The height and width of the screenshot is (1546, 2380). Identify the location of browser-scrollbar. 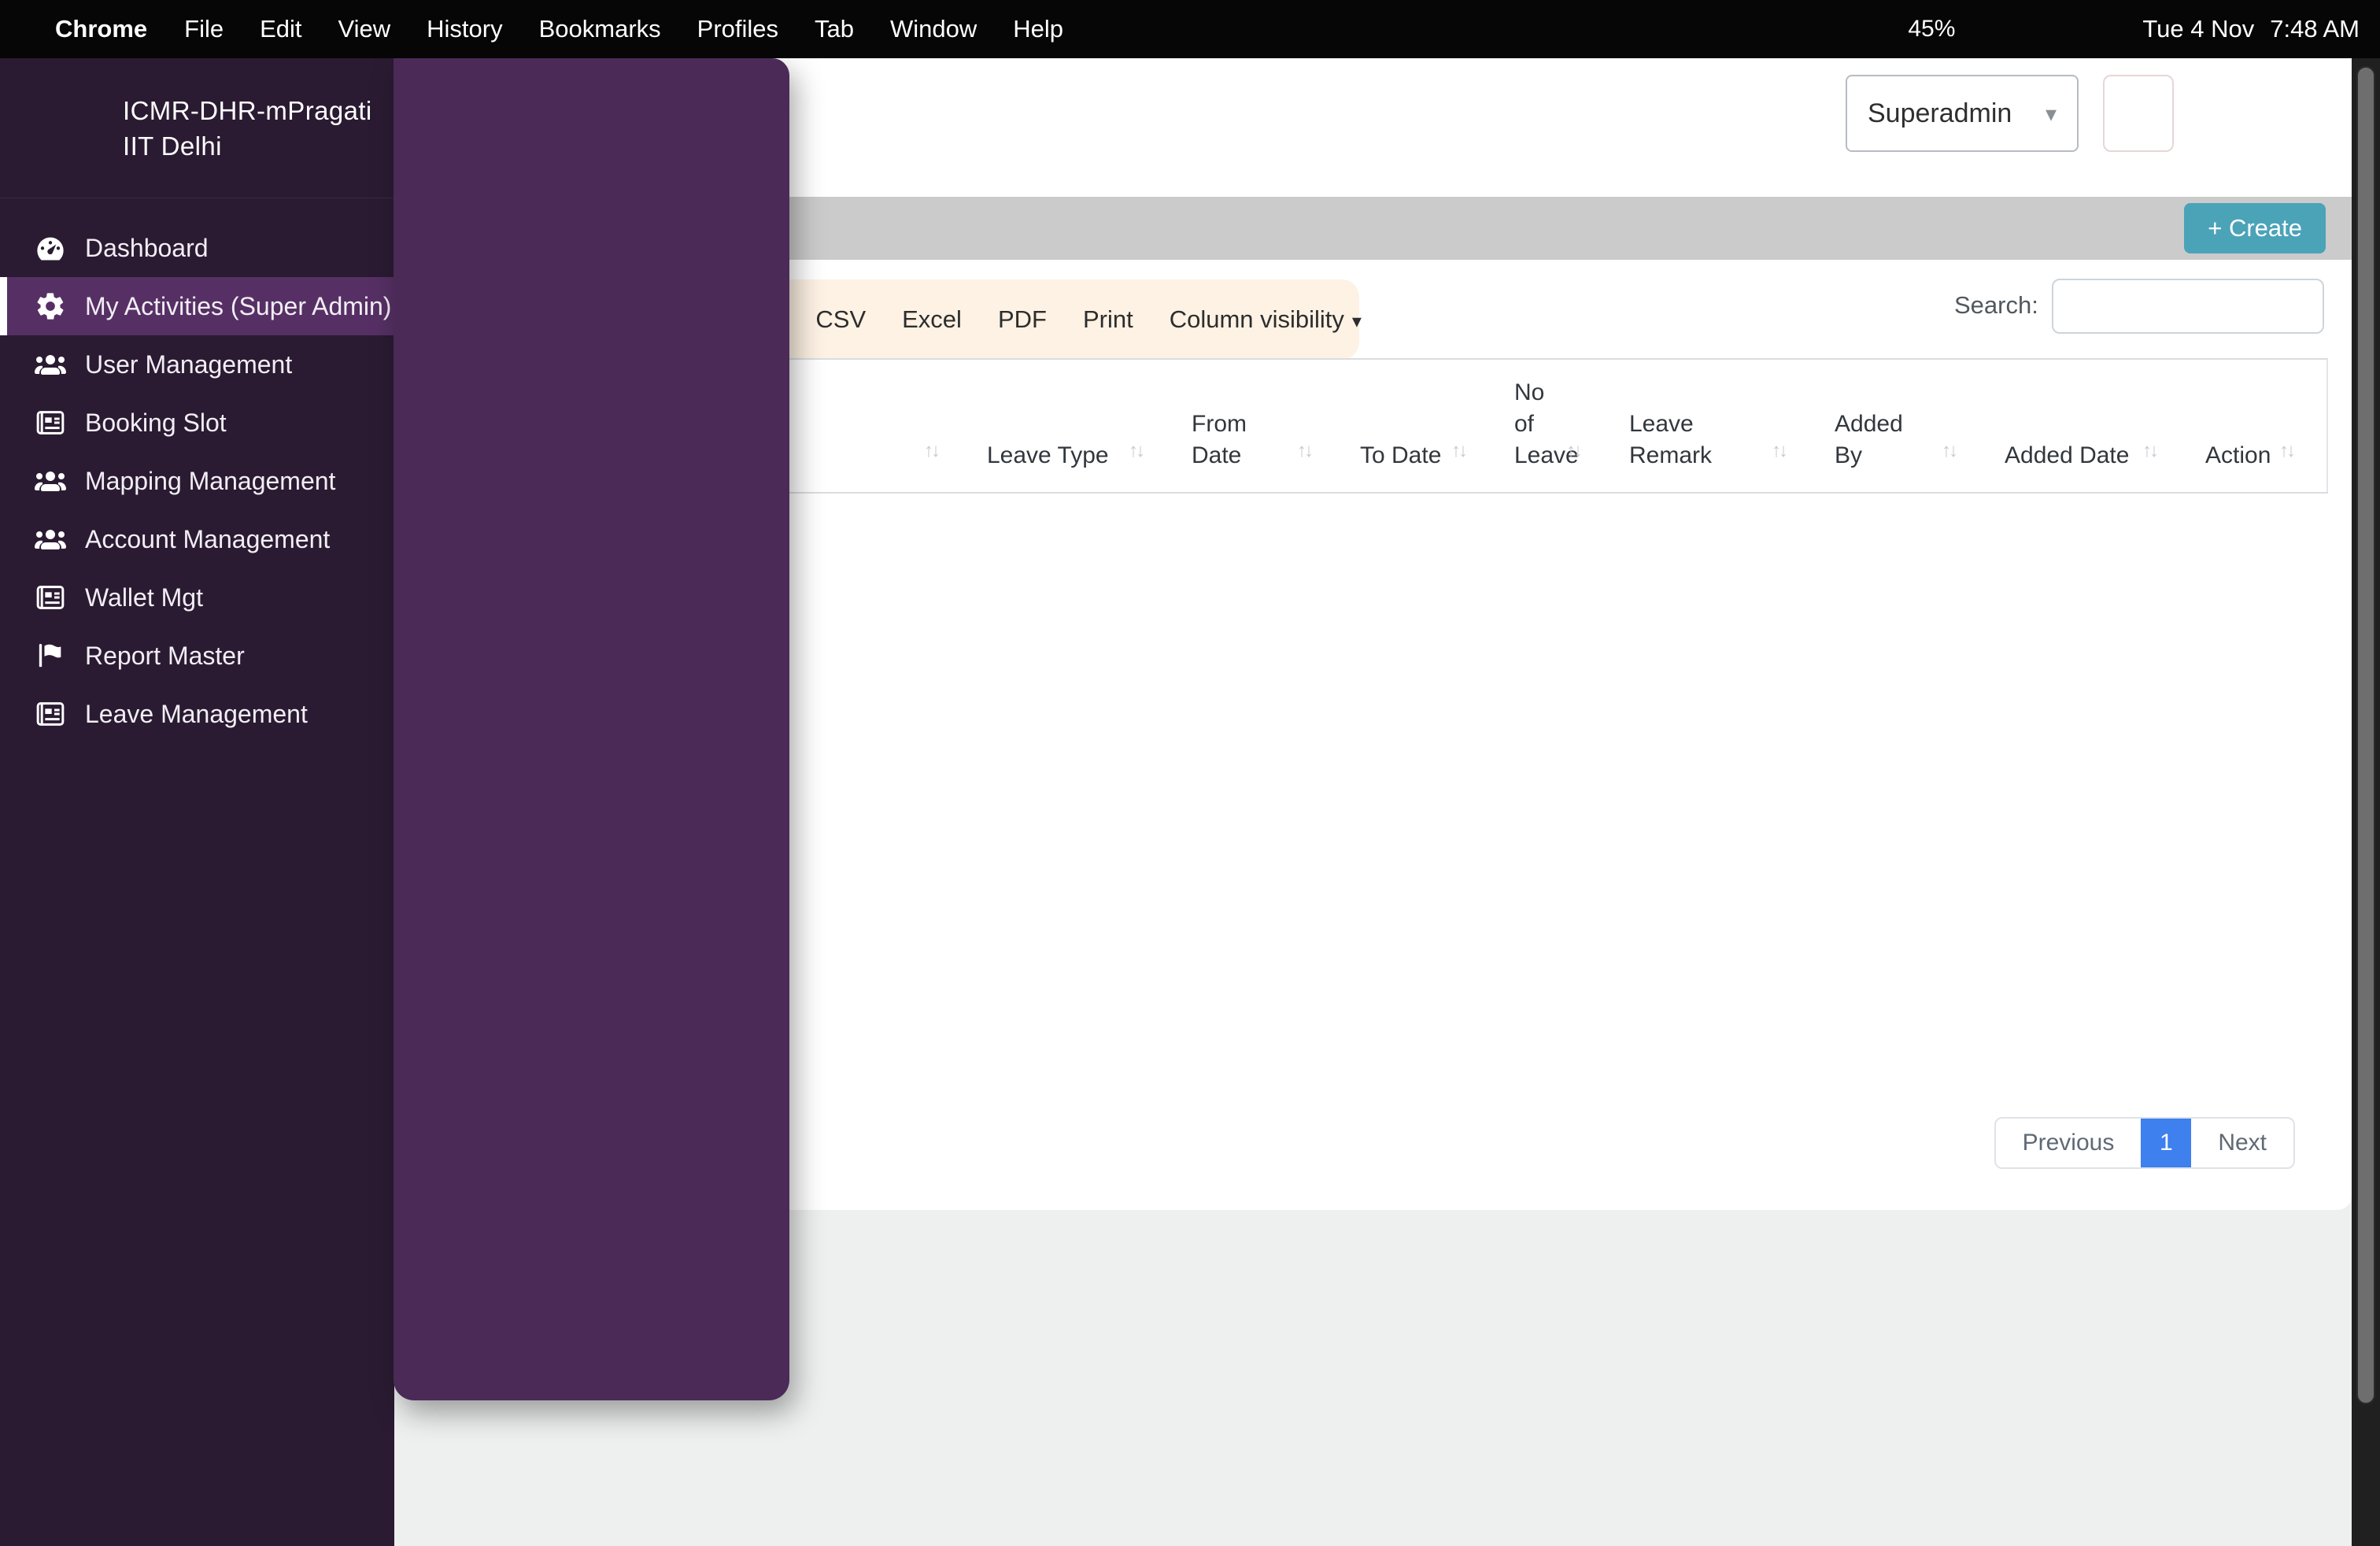
(2366, 802).